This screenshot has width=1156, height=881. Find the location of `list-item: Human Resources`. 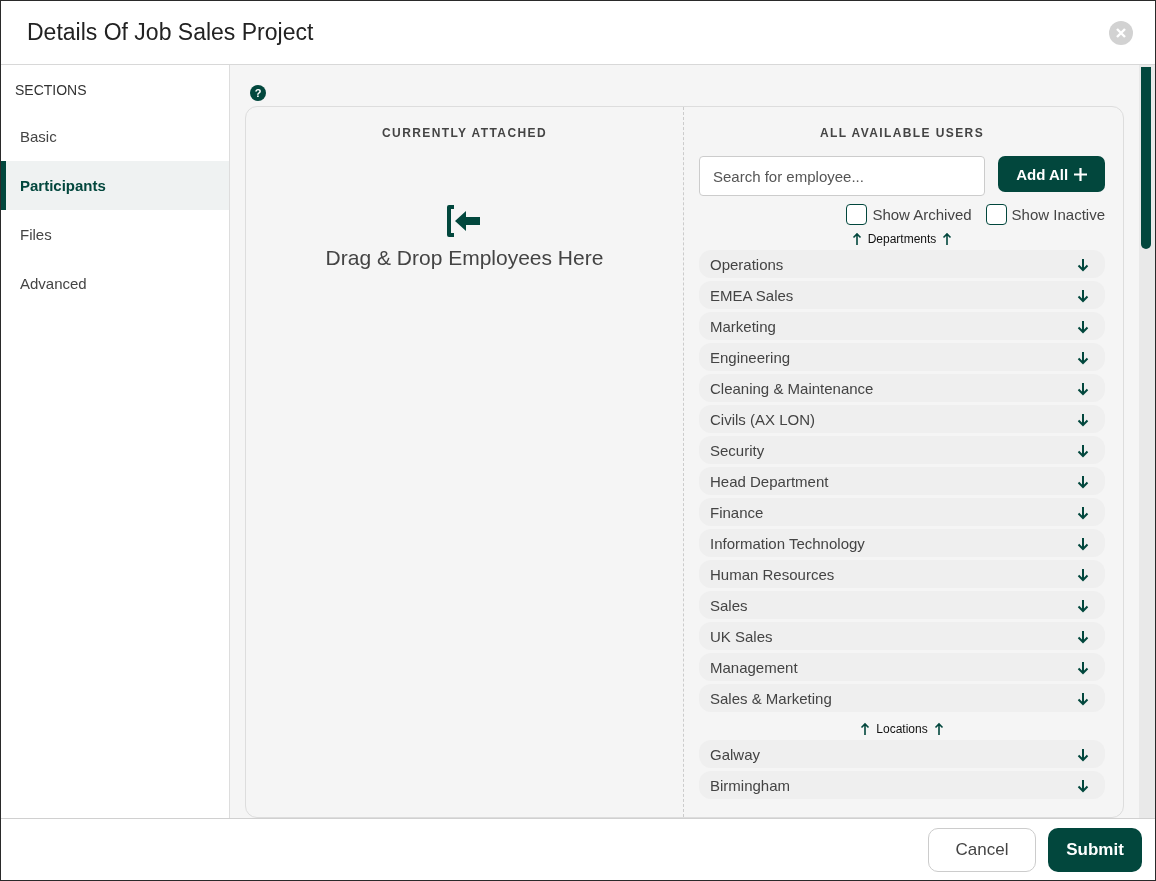

list-item: Human Resources is located at coordinates (902, 574).